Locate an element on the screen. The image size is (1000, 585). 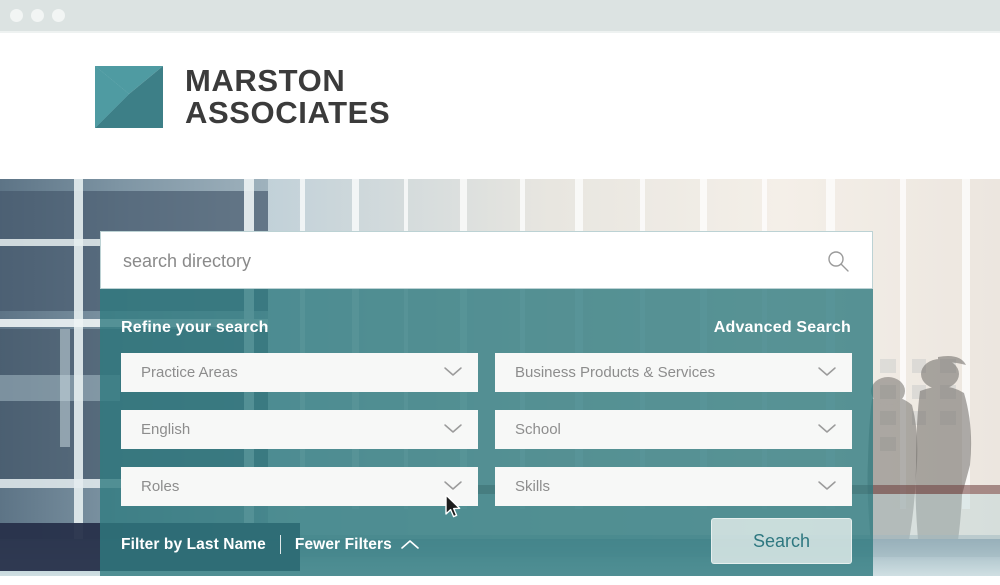
brand-wordmark: MARSTON ASSOCIATES is located at coordinates (287, 96).